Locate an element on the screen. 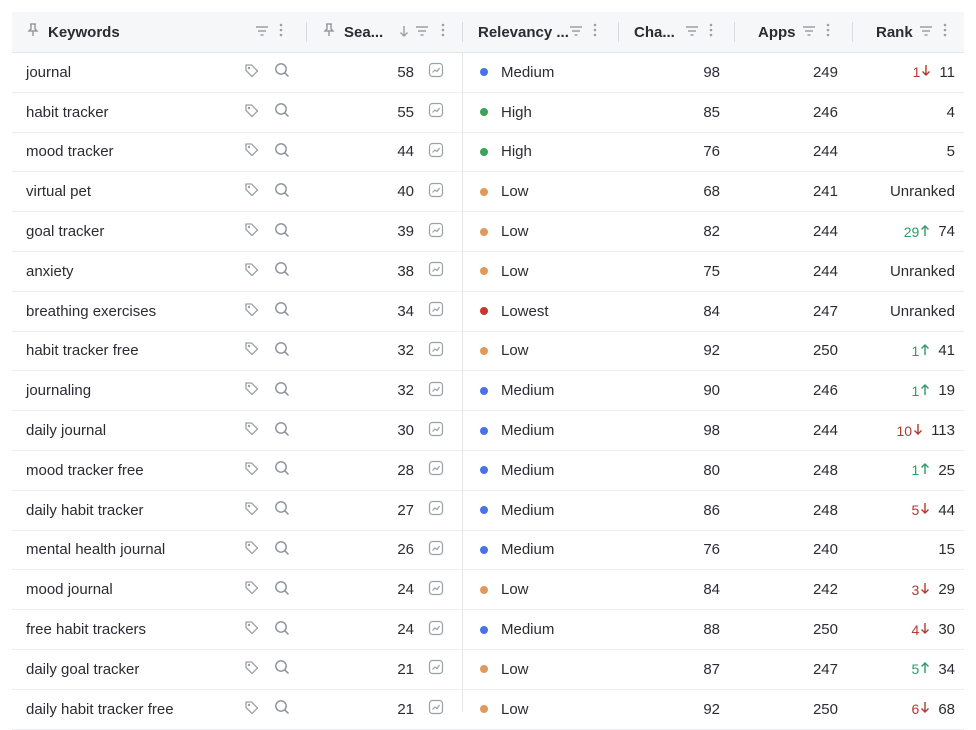  table-row: habit tracker 55 High 85 246 4 is located at coordinates (488, 113).